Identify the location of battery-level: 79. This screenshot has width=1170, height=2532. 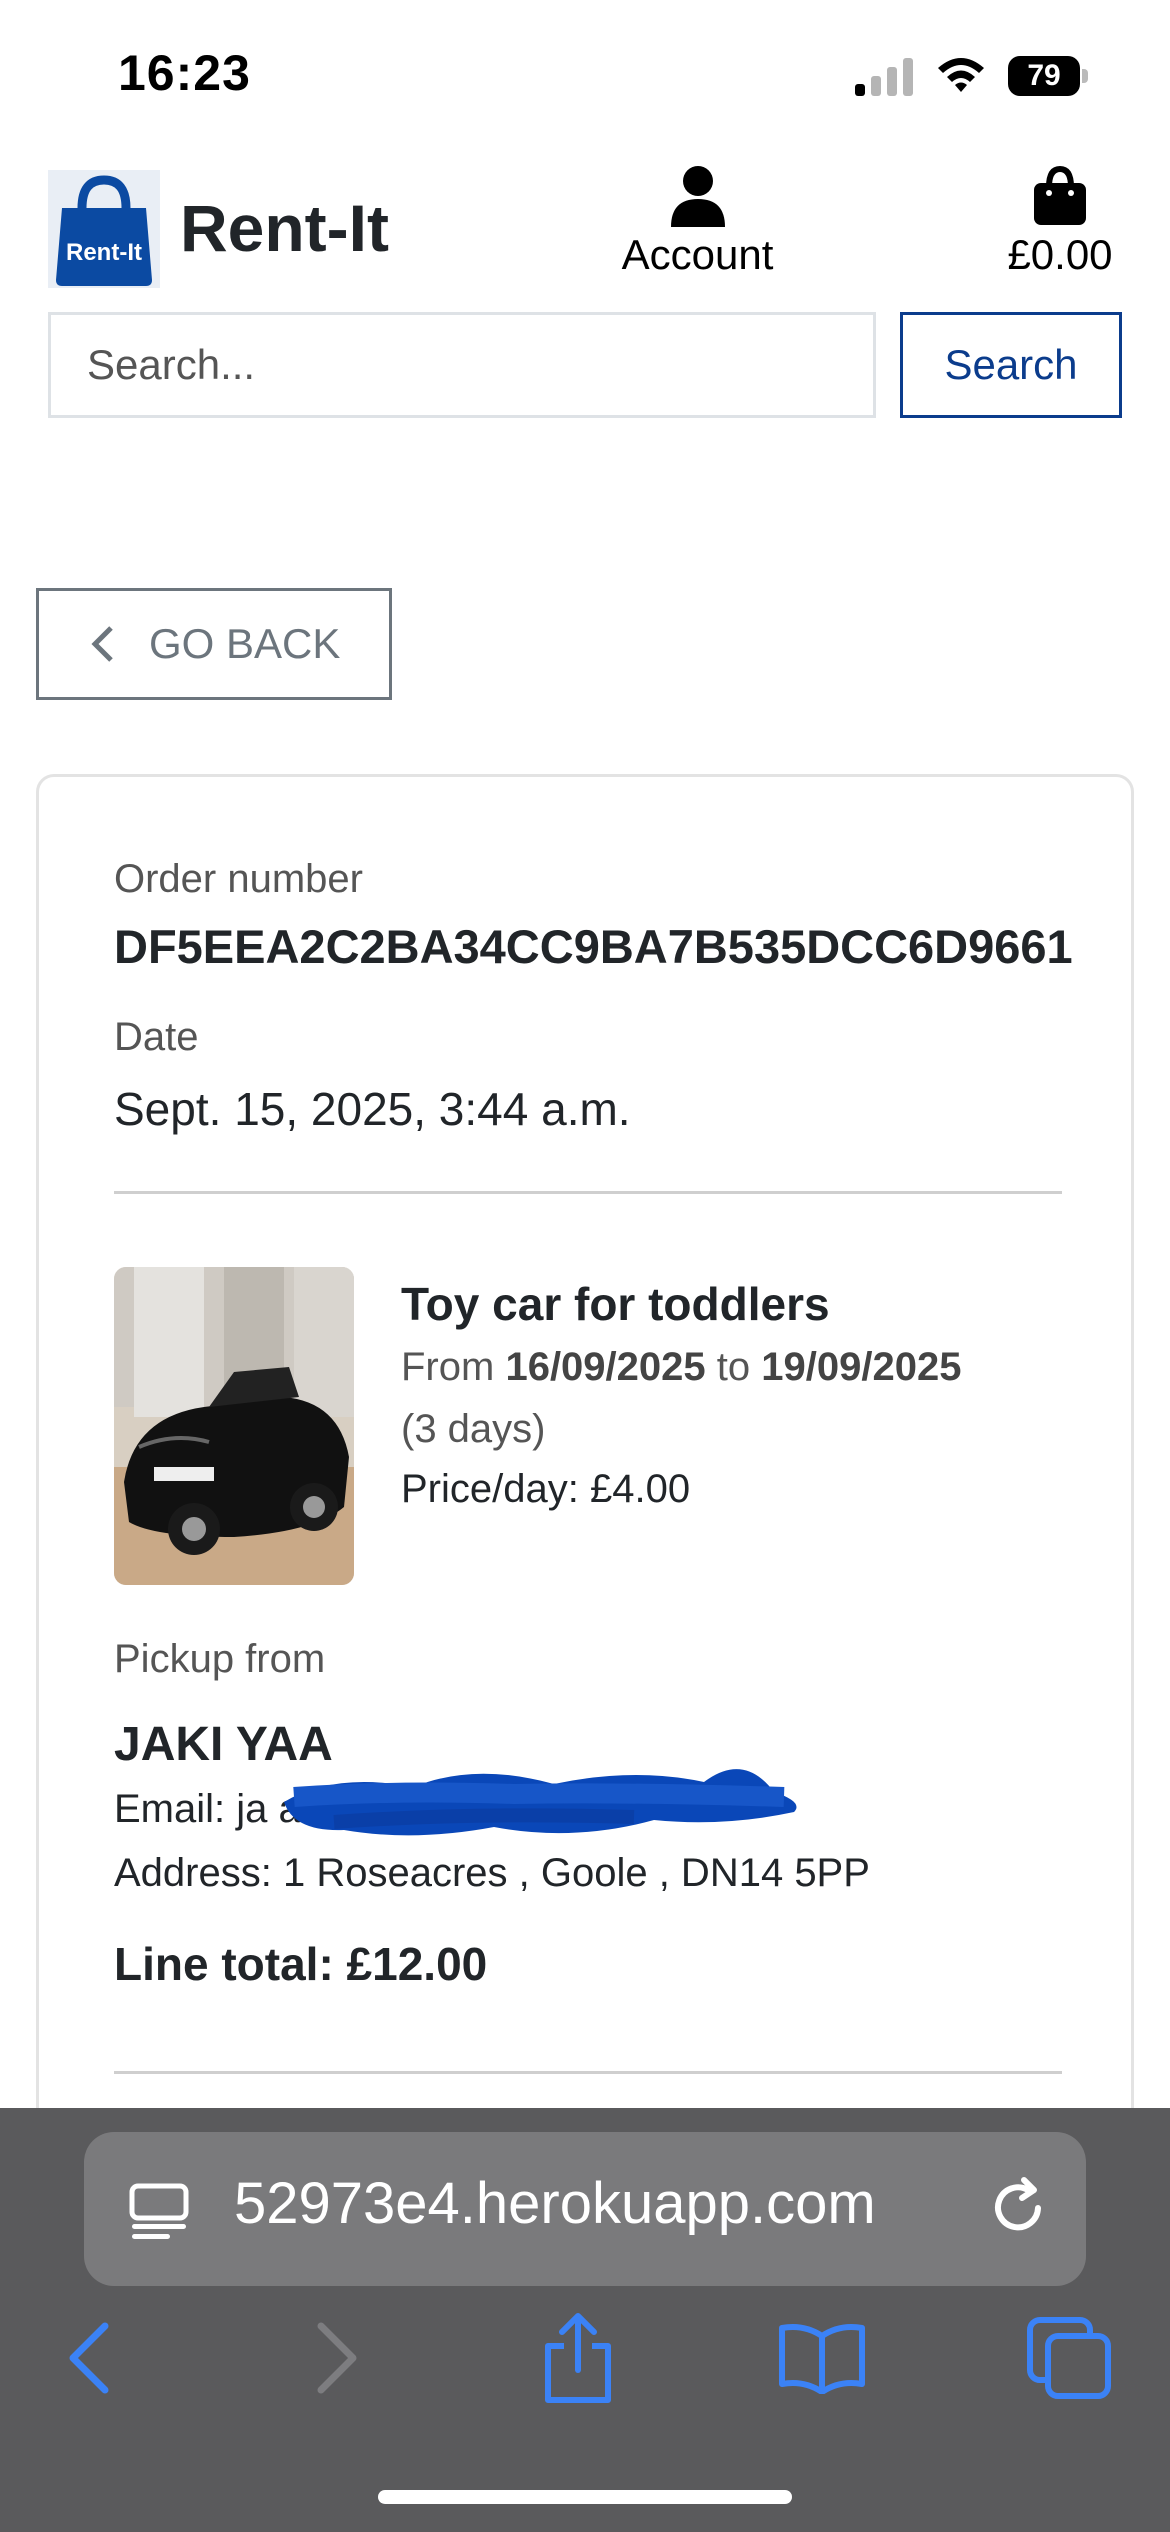
(1044, 76).